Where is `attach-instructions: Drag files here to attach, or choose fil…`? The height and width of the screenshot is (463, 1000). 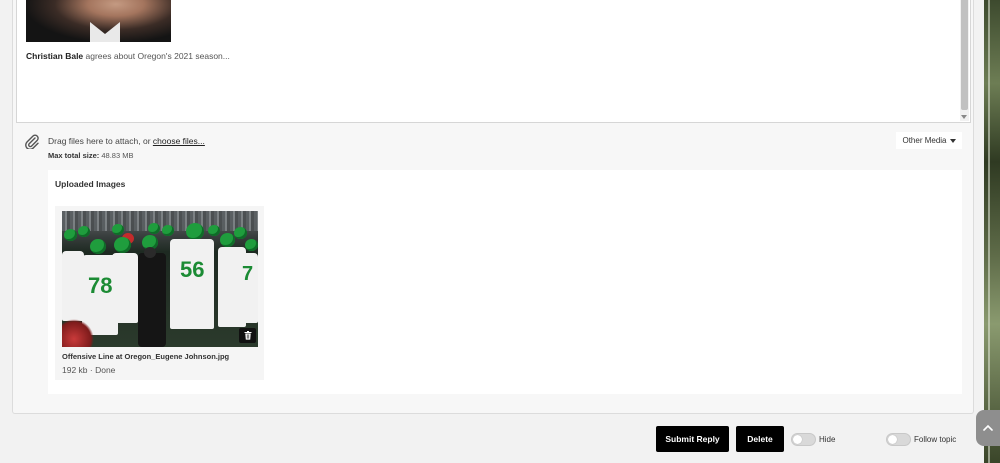
attach-instructions: Drag files here to attach, or choose fil… is located at coordinates (126, 141).